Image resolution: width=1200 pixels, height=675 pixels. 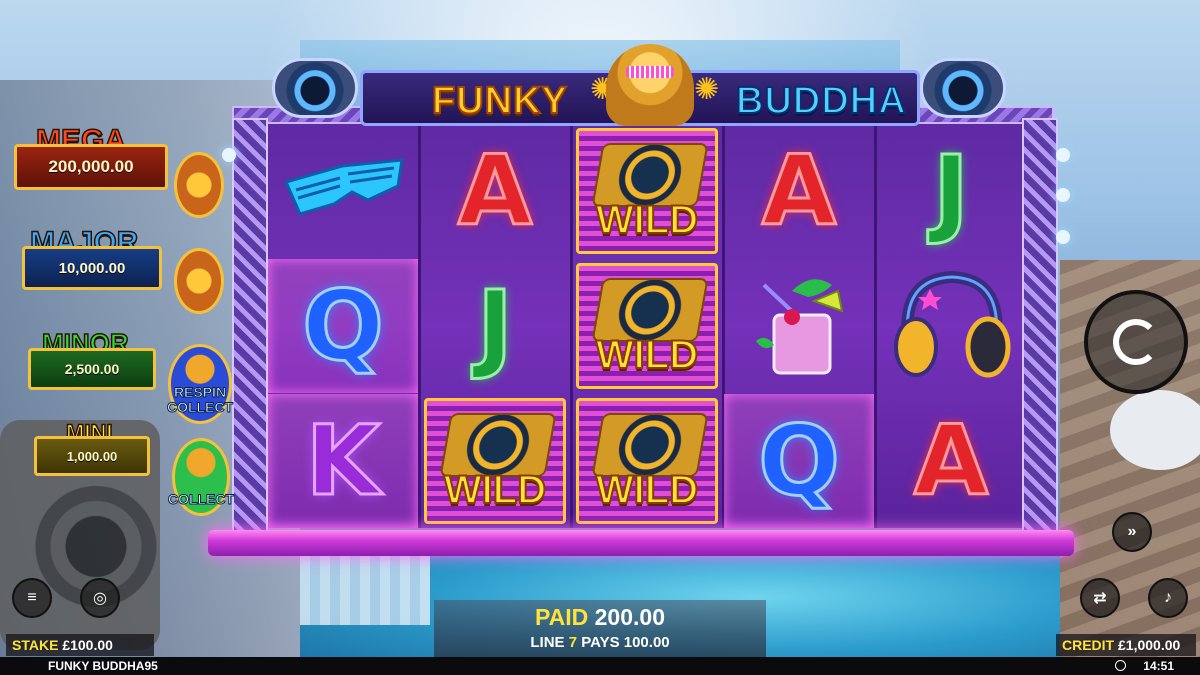 I want to click on reel-5: J A, so click(x=951, y=326).